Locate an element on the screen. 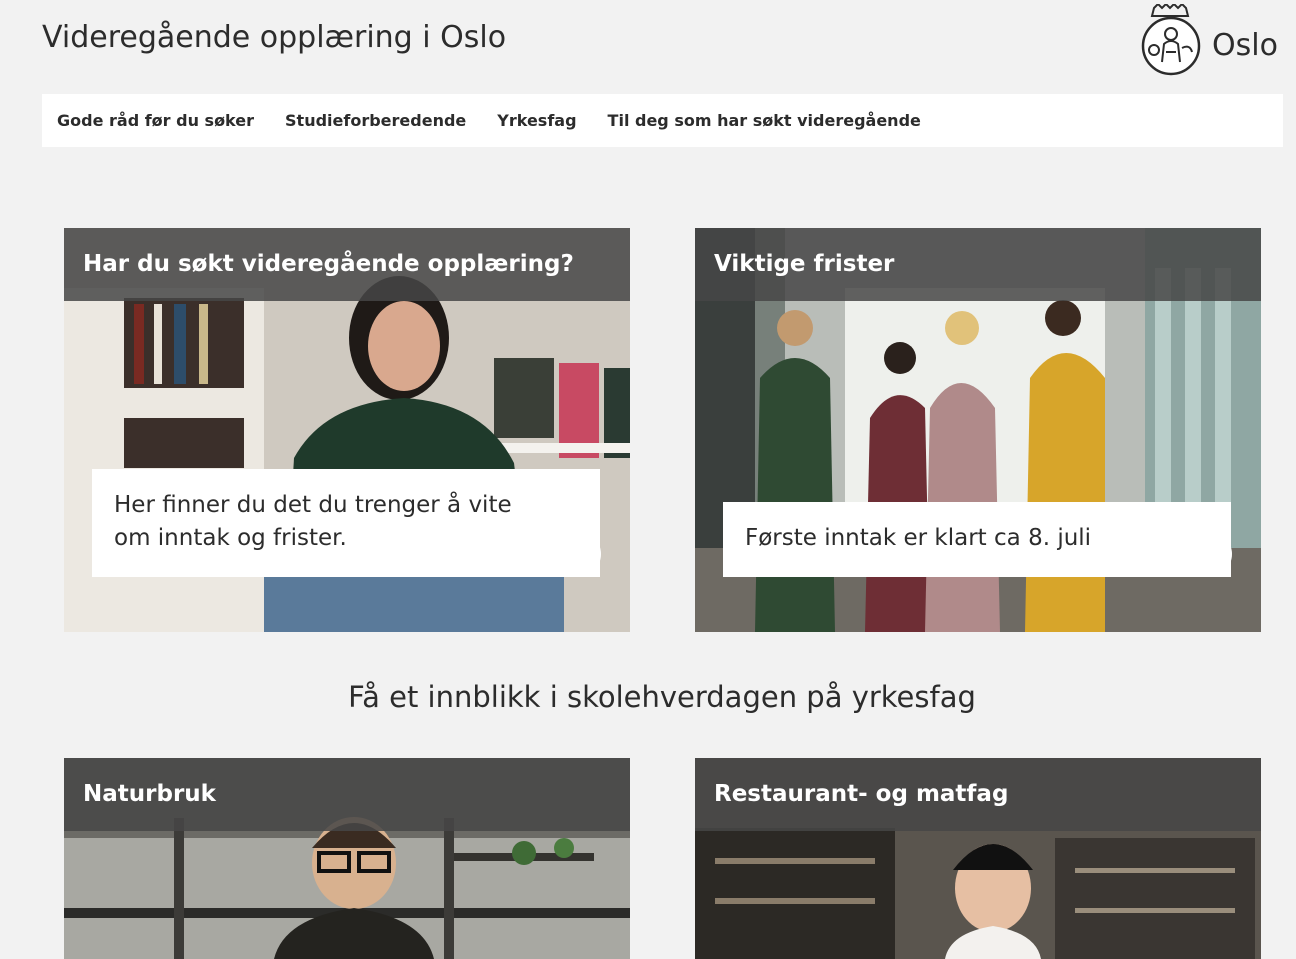  oslo-logo: Oslo is located at coordinates (1209, 40).